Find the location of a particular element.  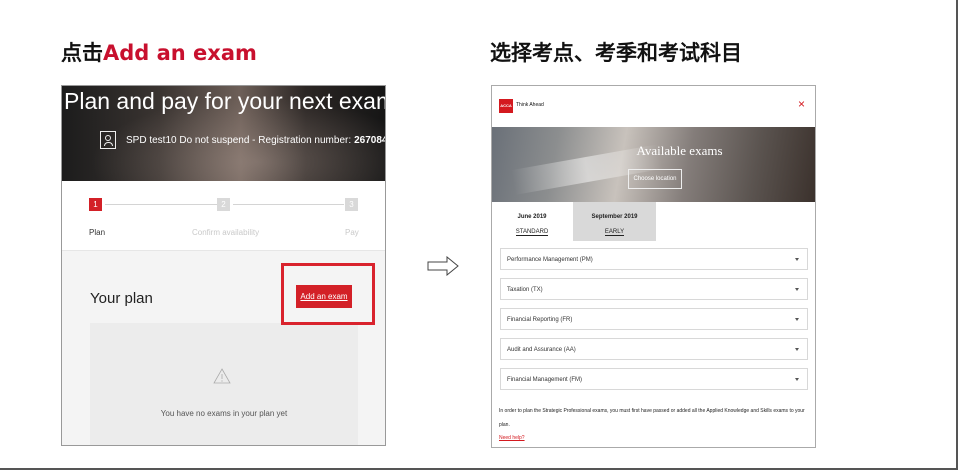

user-icon is located at coordinates (108, 140).